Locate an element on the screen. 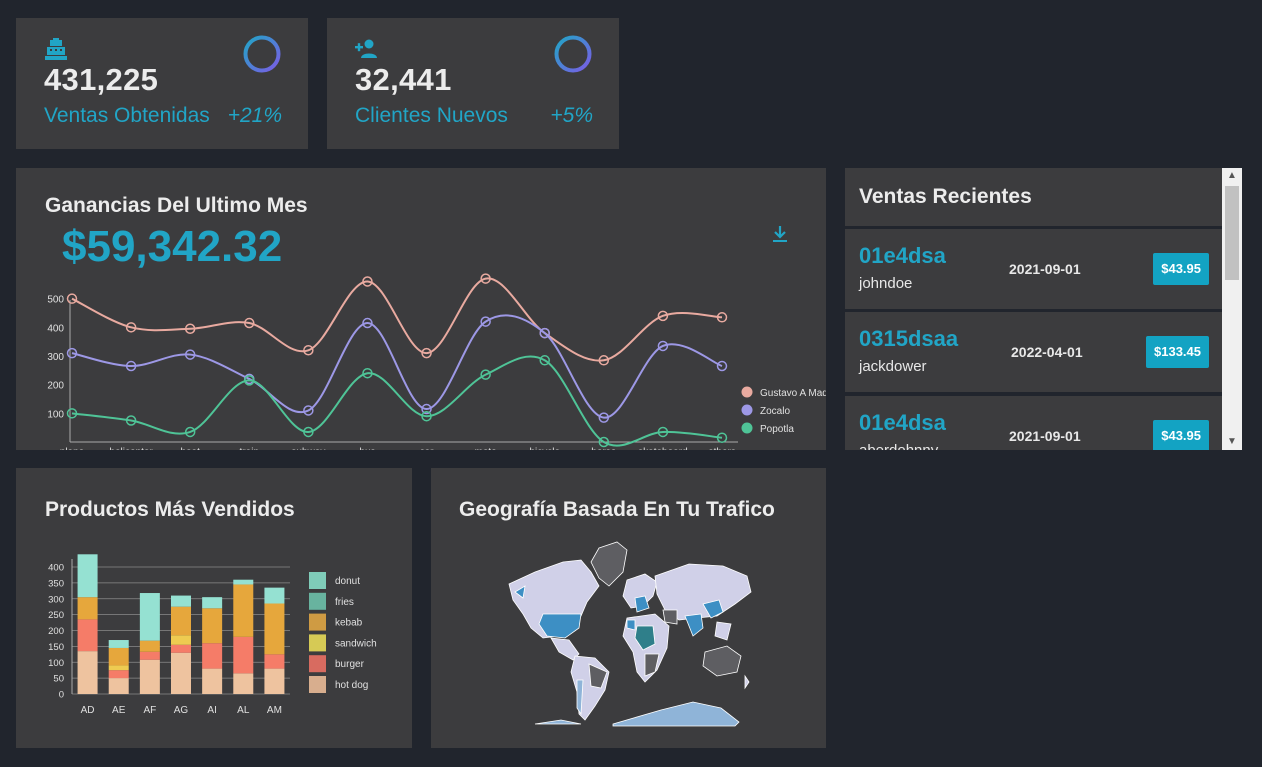 Image resolution: width=1262 pixels, height=767 pixels. scroll-down-icon: ▼ is located at coordinates (1232, 442).